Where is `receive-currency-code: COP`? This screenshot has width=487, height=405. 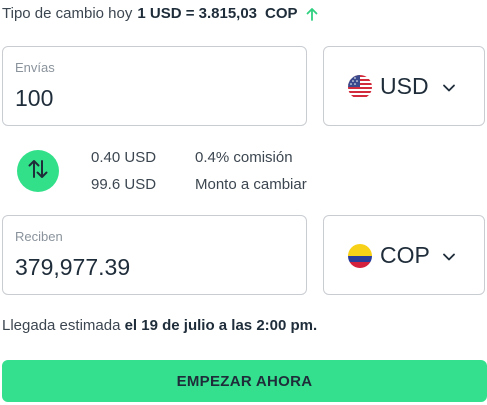
receive-currency-code: COP is located at coordinates (405, 255).